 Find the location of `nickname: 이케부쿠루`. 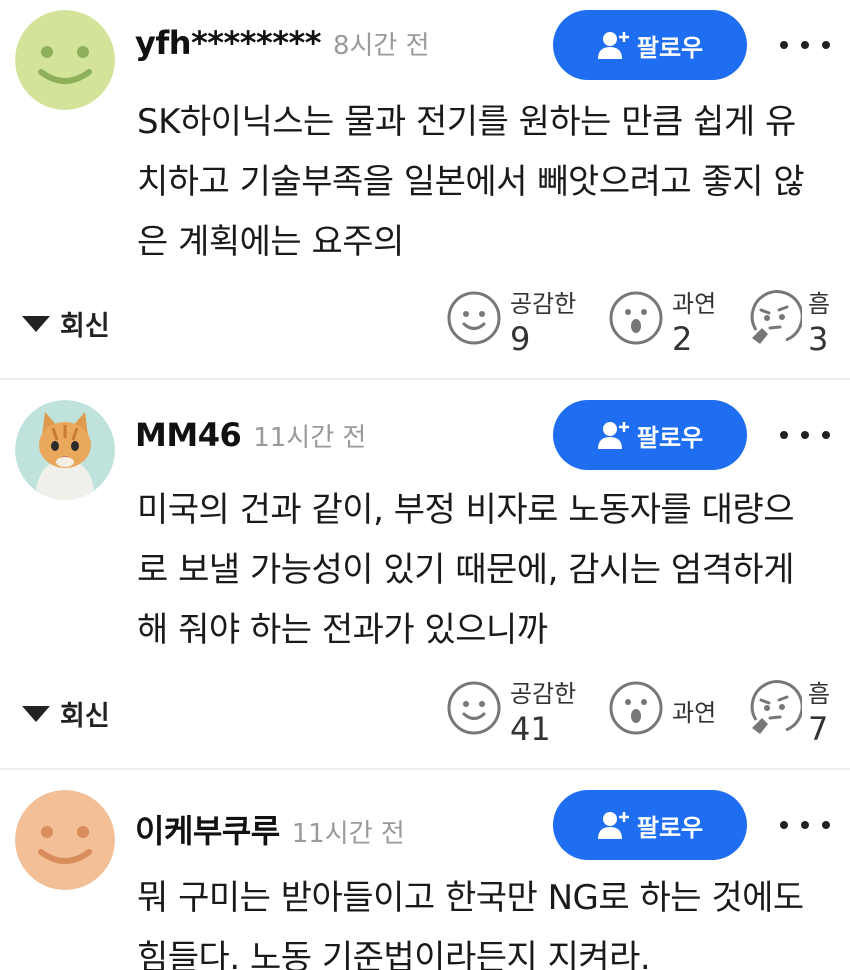

nickname: 이케부쿠루 is located at coordinates (207, 829).